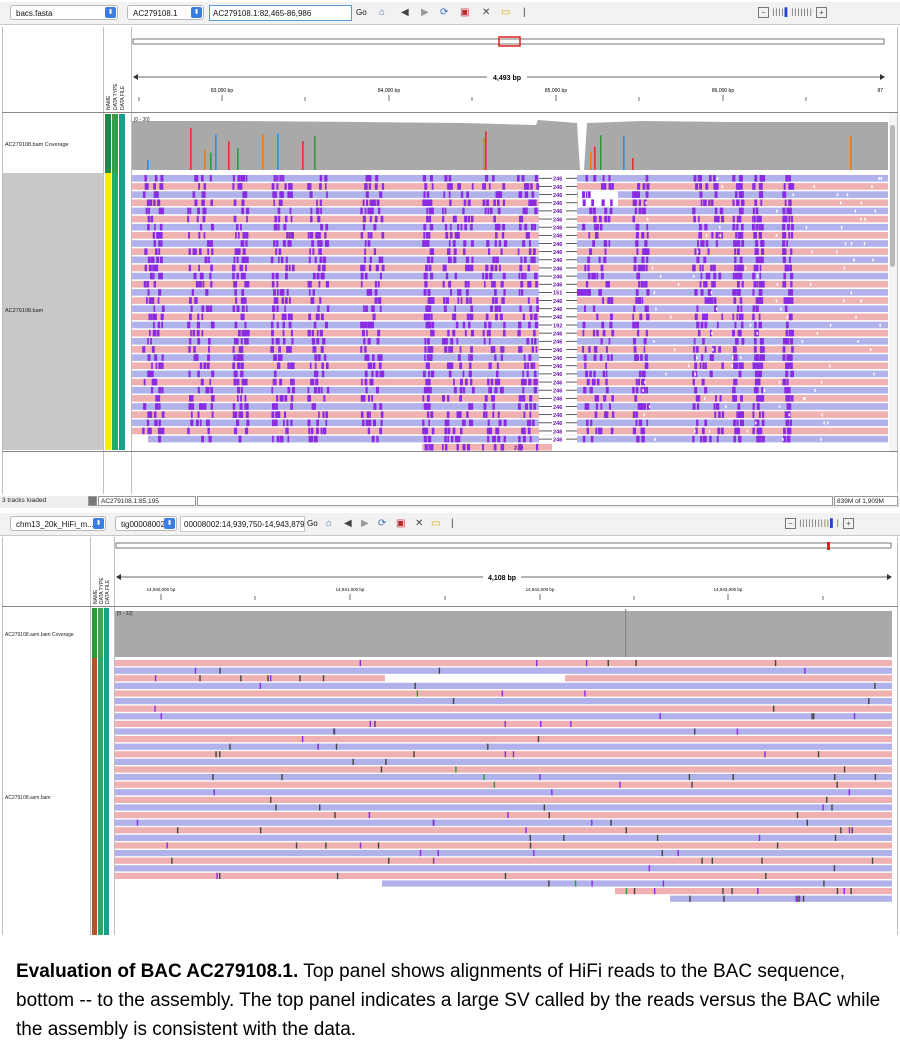  What do you see at coordinates (792, 12) in the screenshot?
I see `top-zoom-widget: − ||||▌||||||| +` at bounding box center [792, 12].